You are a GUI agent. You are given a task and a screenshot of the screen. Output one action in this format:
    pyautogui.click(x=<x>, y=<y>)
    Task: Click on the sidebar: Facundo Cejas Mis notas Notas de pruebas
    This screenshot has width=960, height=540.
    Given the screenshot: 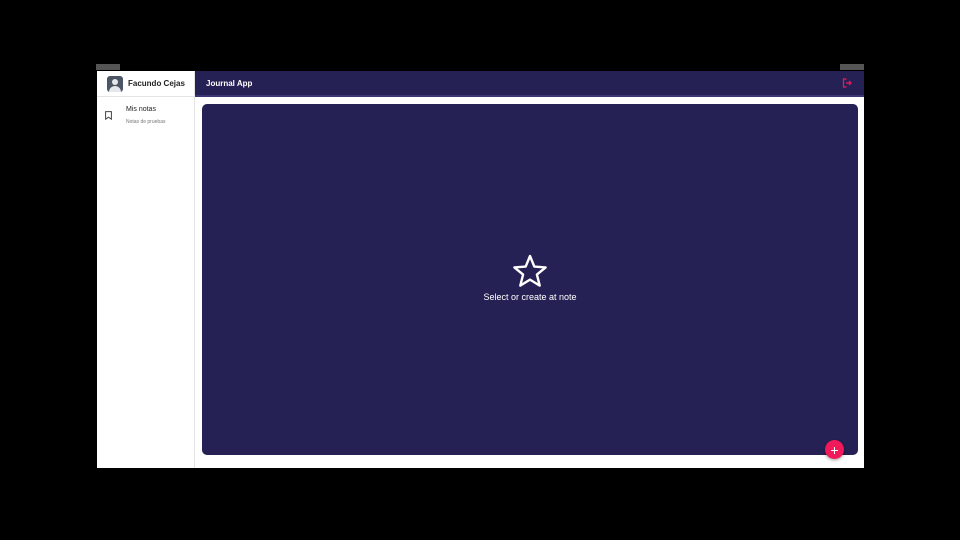 What is the action you would take?
    pyautogui.click(x=146, y=269)
    